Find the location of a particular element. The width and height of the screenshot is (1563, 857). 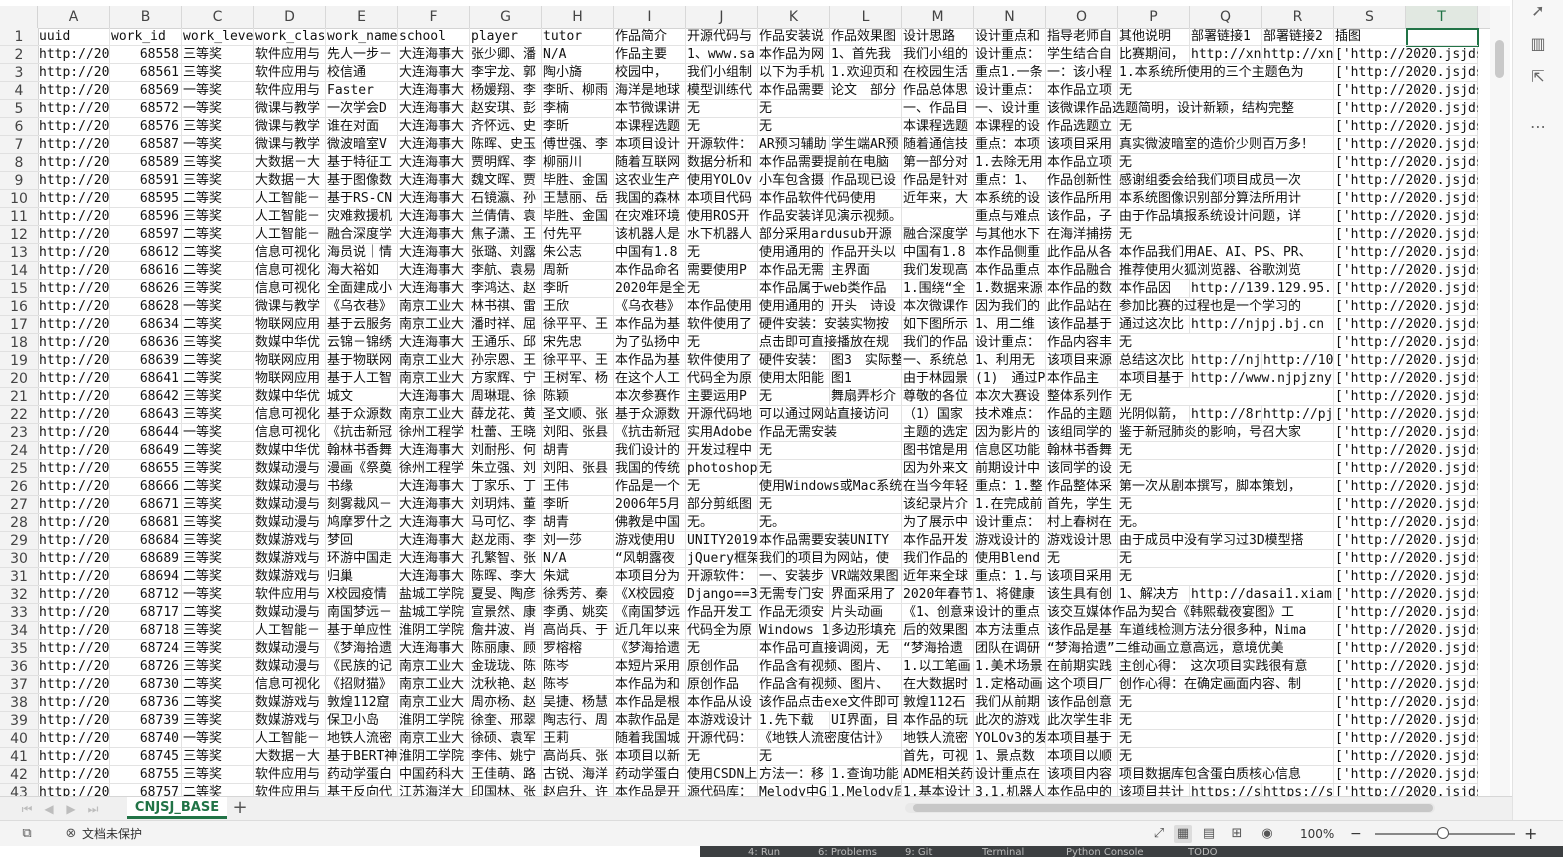

cell-f42: 中国药科大 is located at coordinates (434, 775).